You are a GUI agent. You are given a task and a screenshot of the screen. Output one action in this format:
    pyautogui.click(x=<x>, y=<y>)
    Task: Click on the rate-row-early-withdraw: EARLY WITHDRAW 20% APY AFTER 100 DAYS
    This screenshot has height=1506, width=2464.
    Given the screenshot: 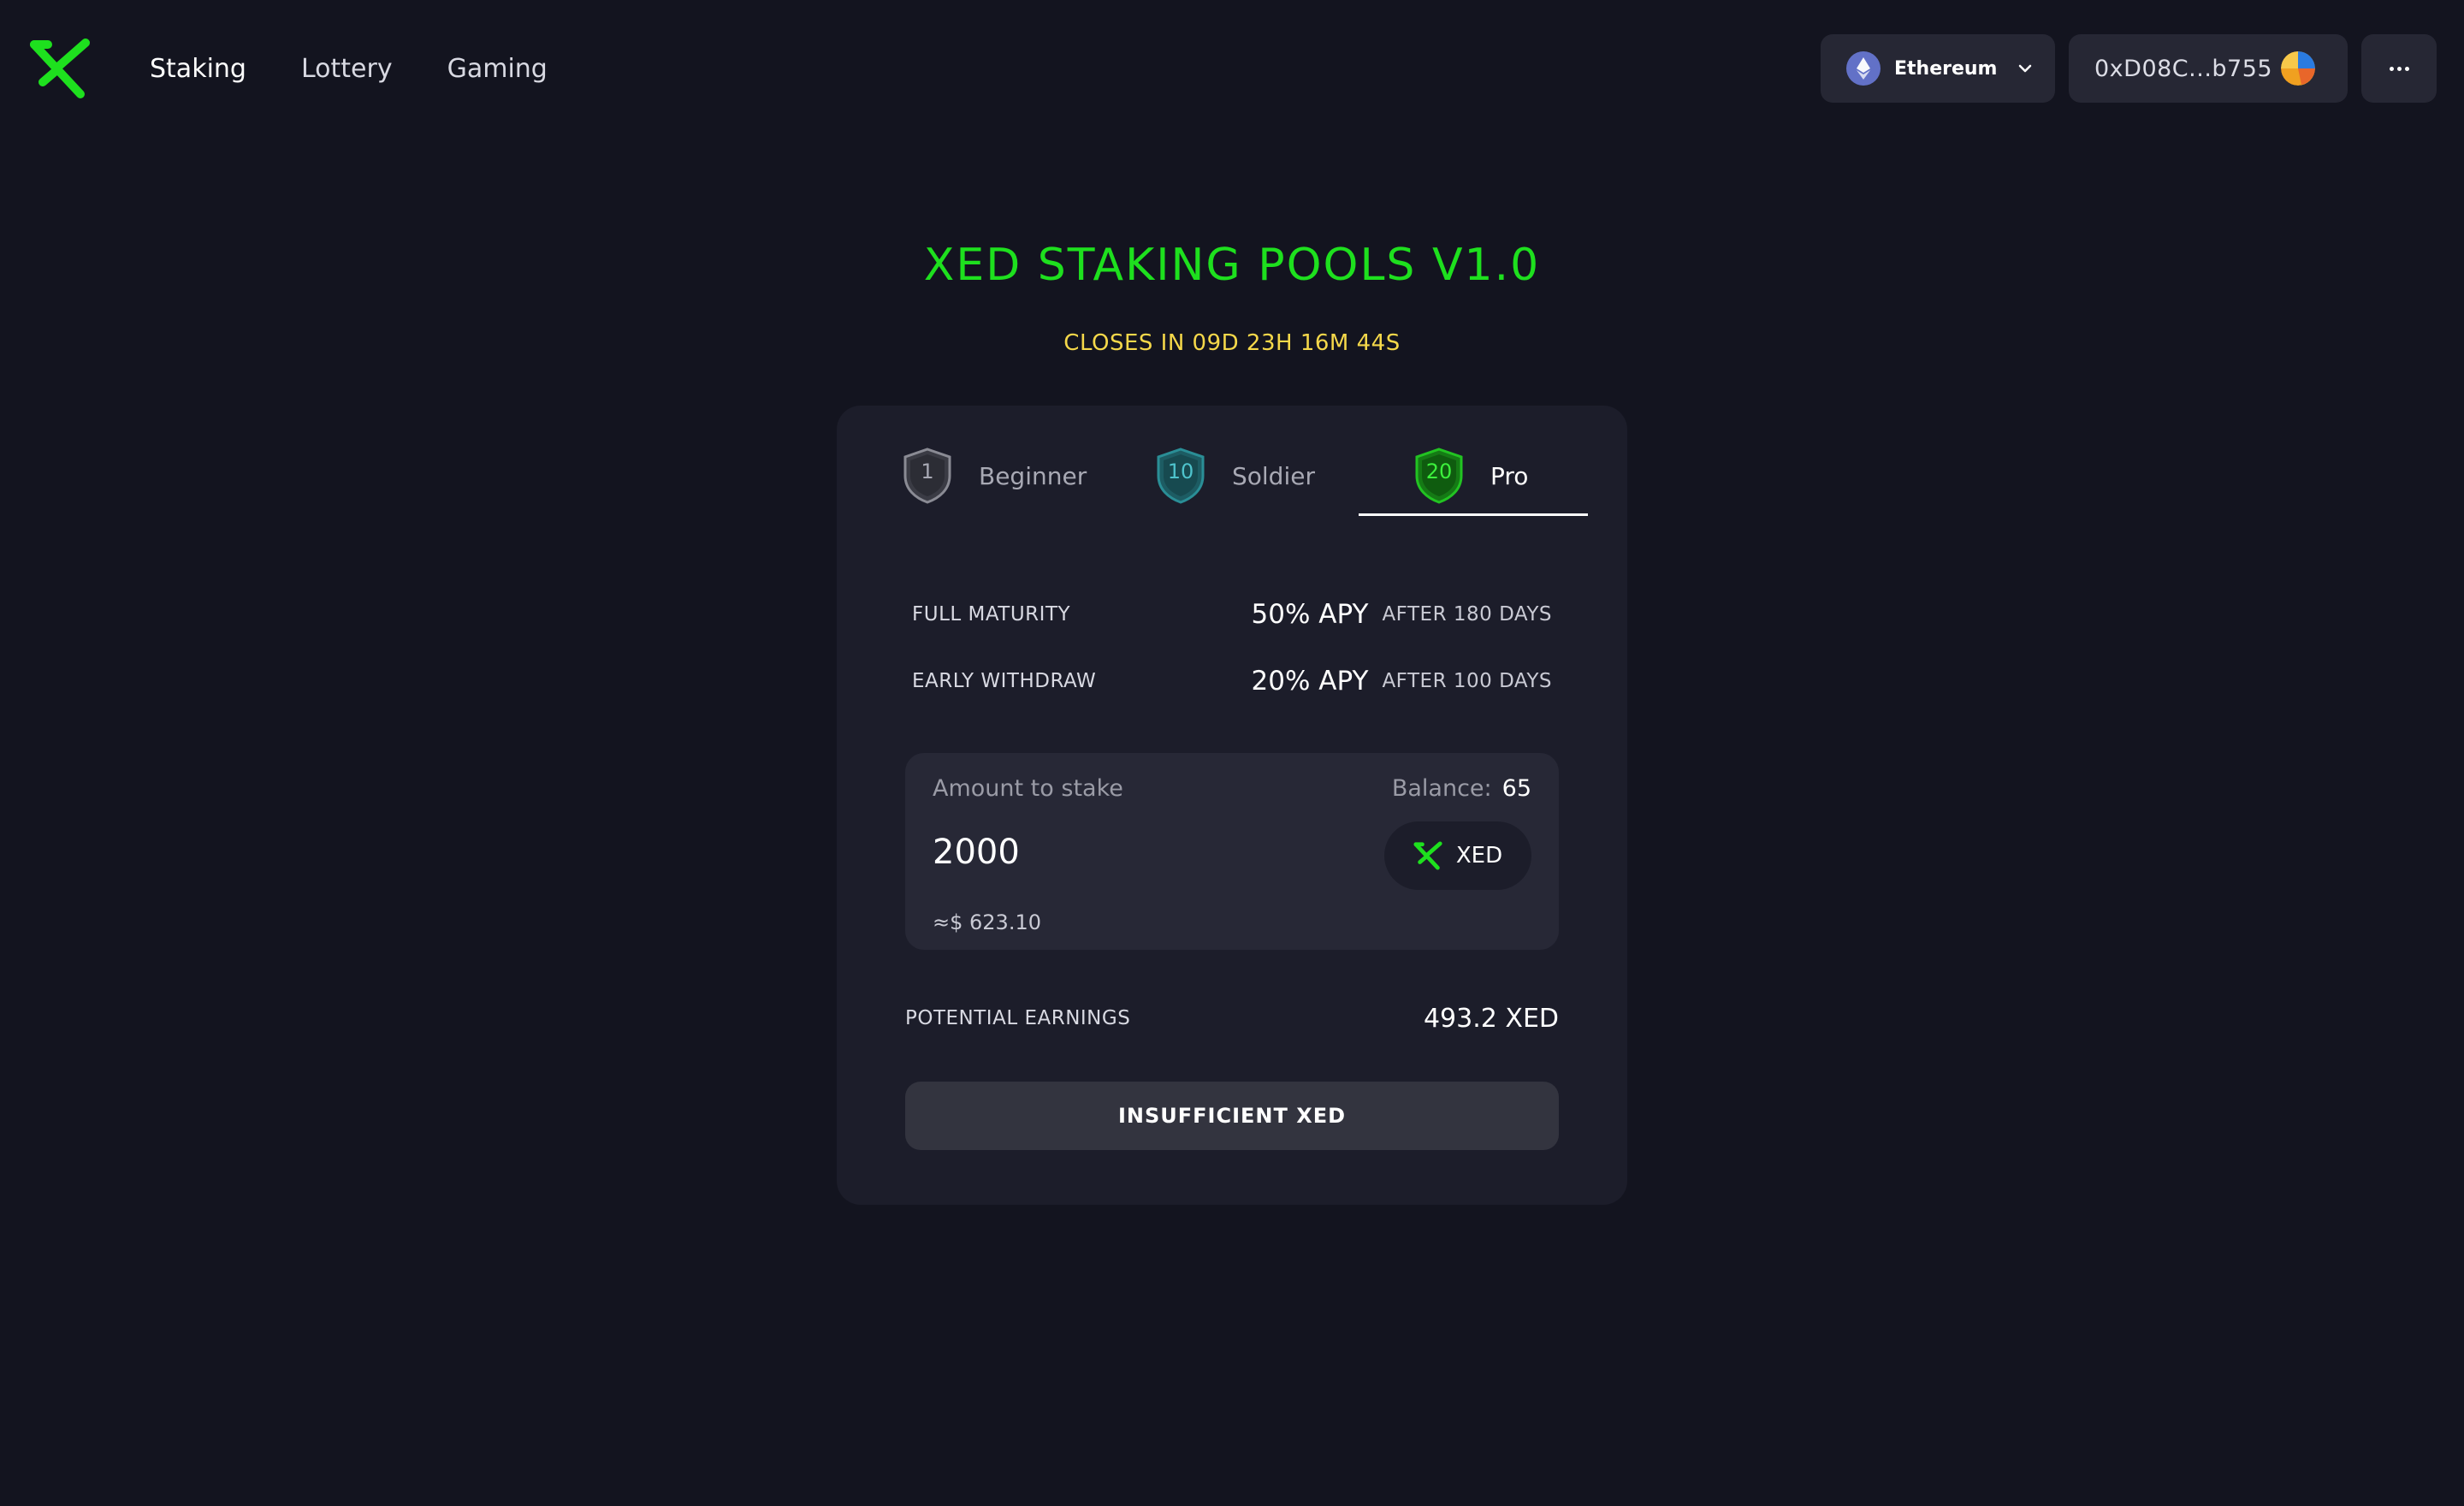 What is the action you would take?
    pyautogui.click(x=1232, y=681)
    